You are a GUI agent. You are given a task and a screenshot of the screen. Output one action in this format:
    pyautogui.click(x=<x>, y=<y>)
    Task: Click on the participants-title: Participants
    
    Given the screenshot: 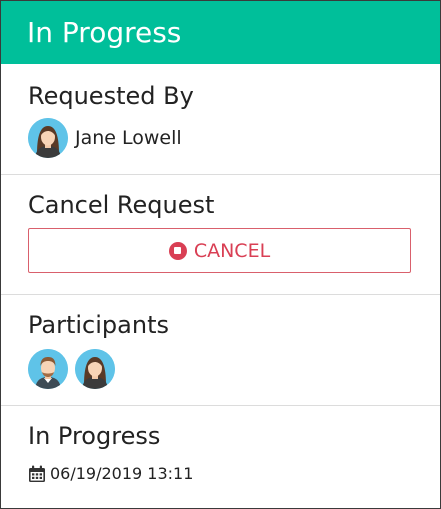 What is the action you would take?
    pyautogui.click(x=98, y=325)
    